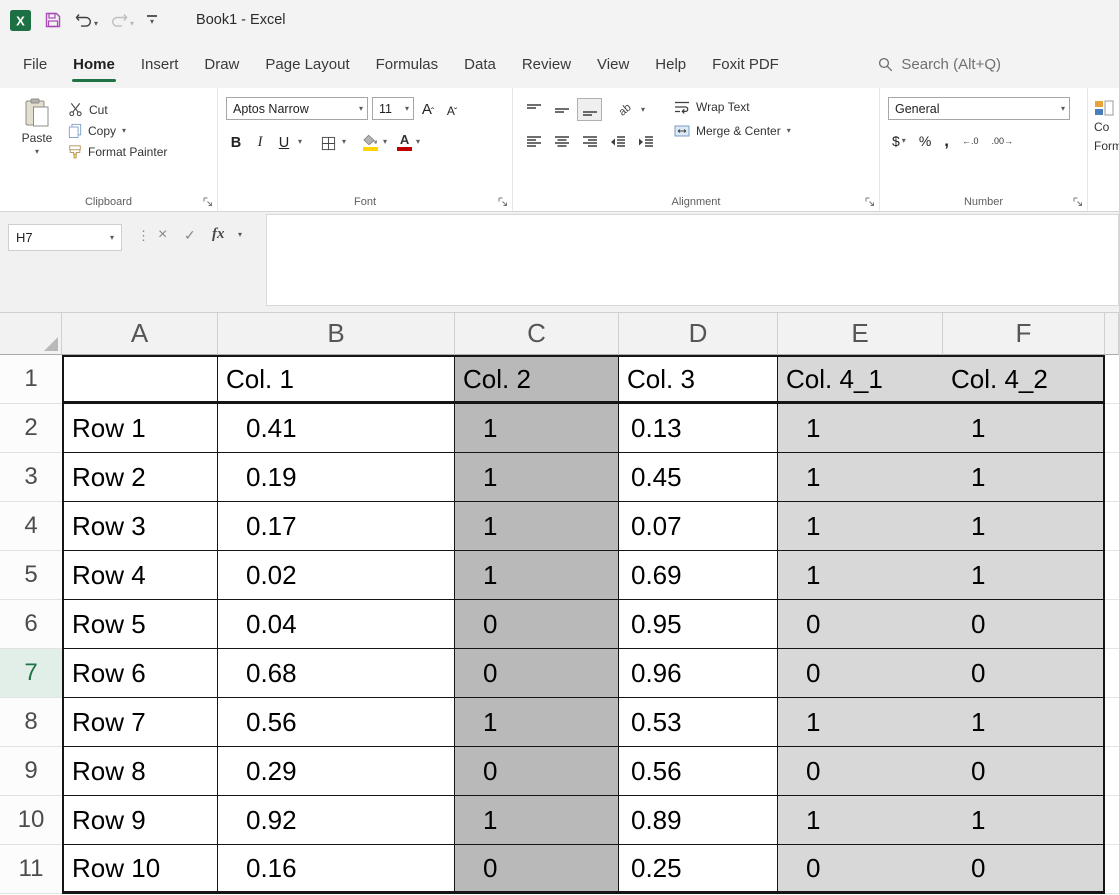 This screenshot has height=895, width=1119. Describe the element at coordinates (208, 202) in the screenshot. I see `clipboard-dialog-launcher-icon` at that location.